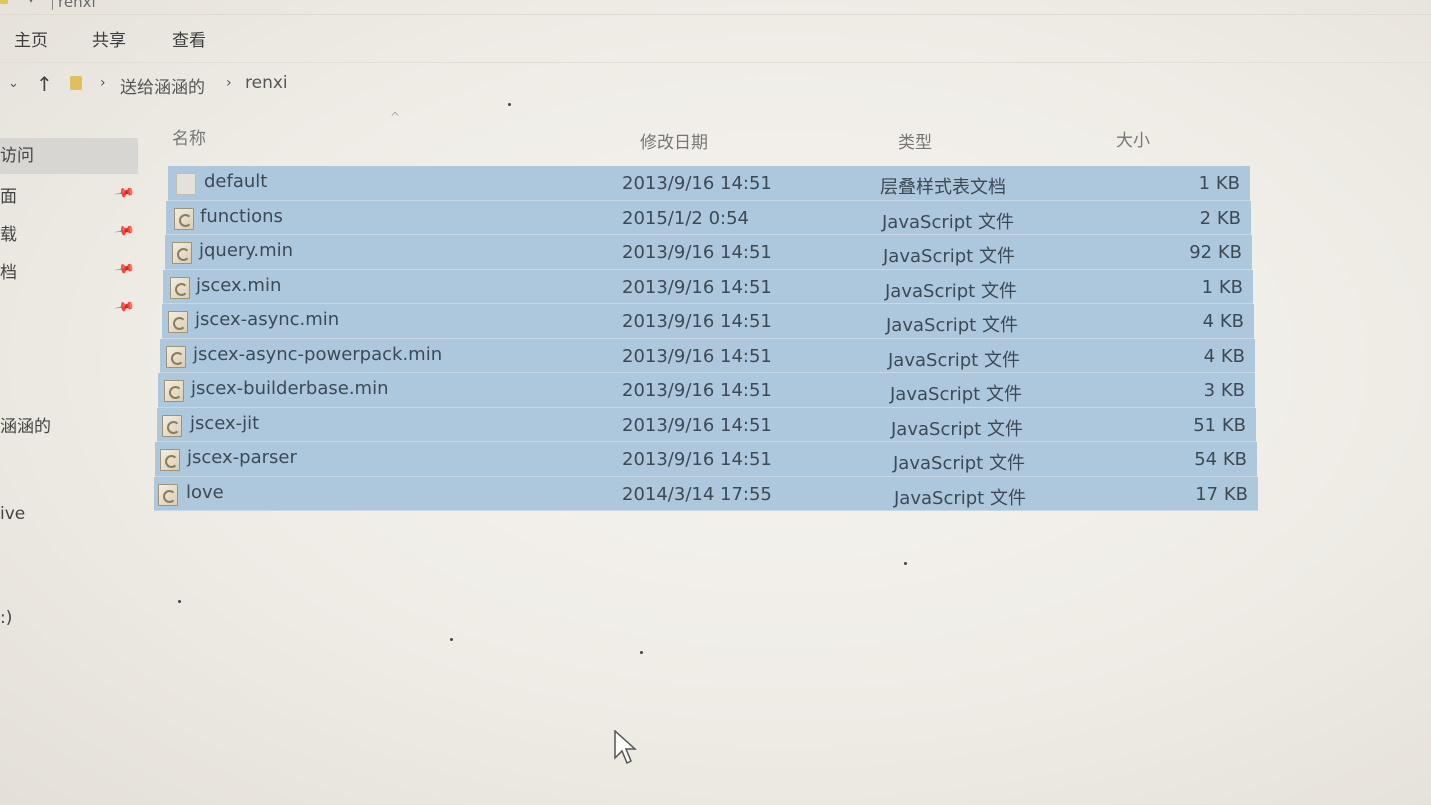  Describe the element at coordinates (1221, 494) in the screenshot. I see `file-size: 17 KB` at that location.